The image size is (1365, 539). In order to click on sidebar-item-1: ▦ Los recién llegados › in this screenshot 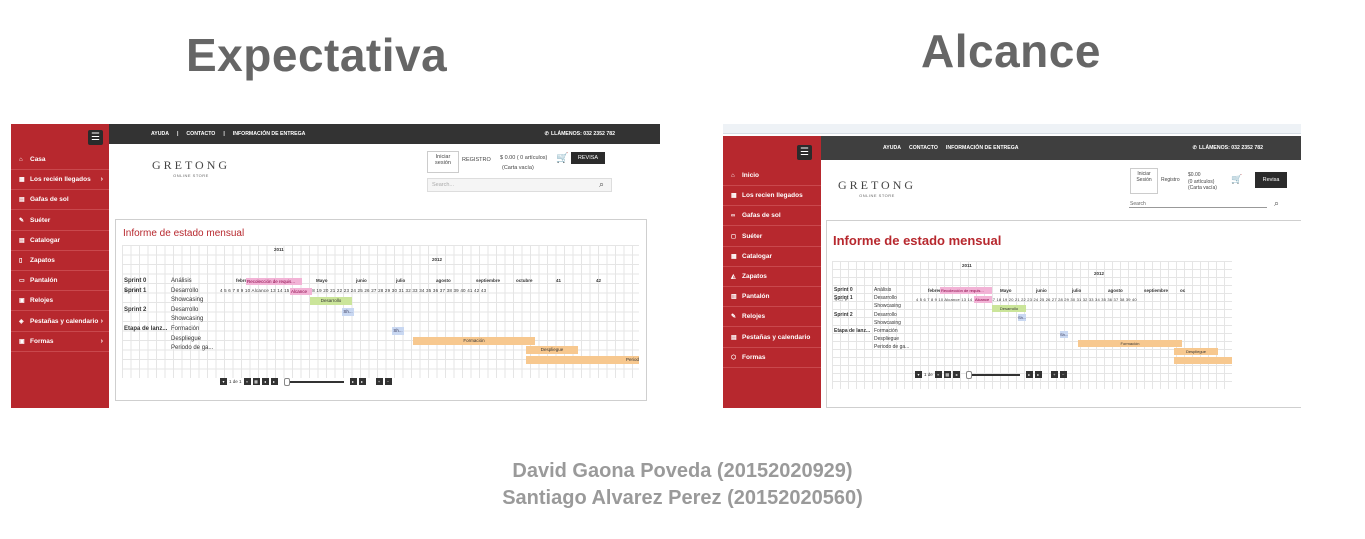, I will do `click(60, 180)`.